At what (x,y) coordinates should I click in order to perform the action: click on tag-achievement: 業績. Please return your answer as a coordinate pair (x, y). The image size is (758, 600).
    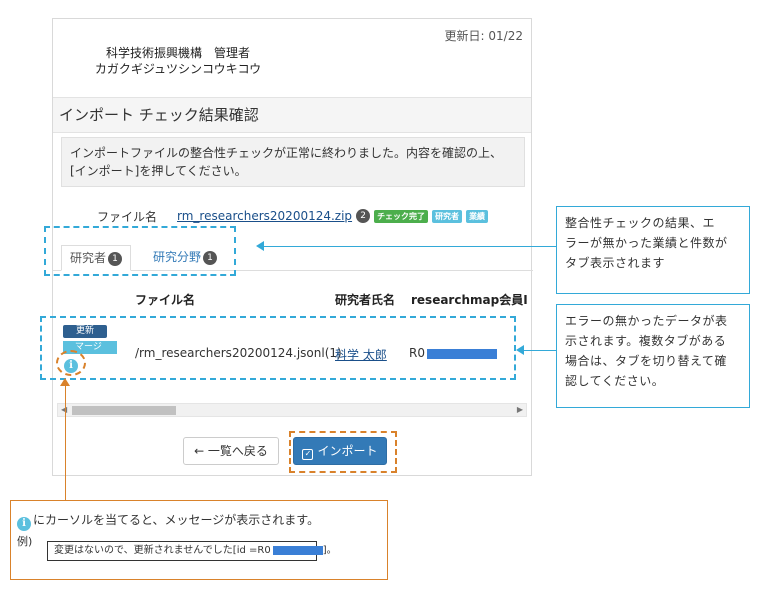
    Looking at the image, I should click on (477, 216).